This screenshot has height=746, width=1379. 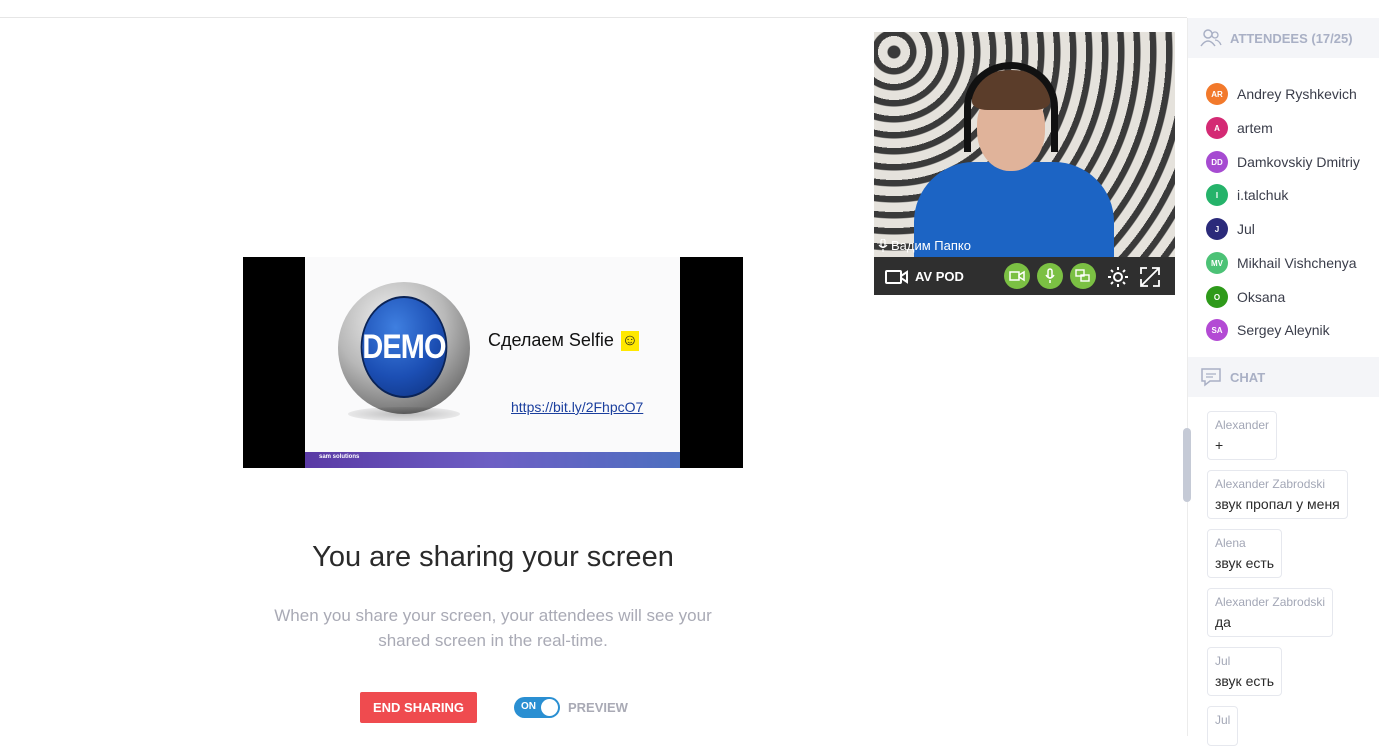 I want to click on chat-author: Alexander, so click(x=1242, y=425).